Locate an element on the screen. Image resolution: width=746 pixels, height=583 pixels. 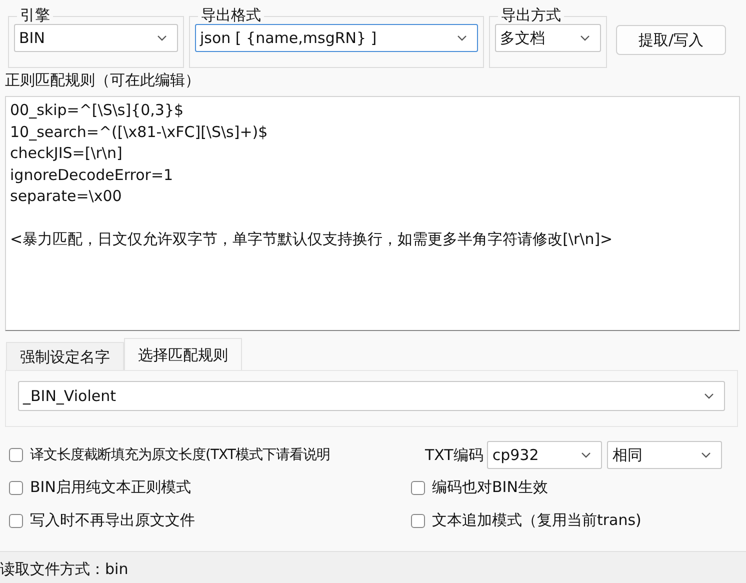
status-text: 读取文件方式：bin is located at coordinates (64, 569).